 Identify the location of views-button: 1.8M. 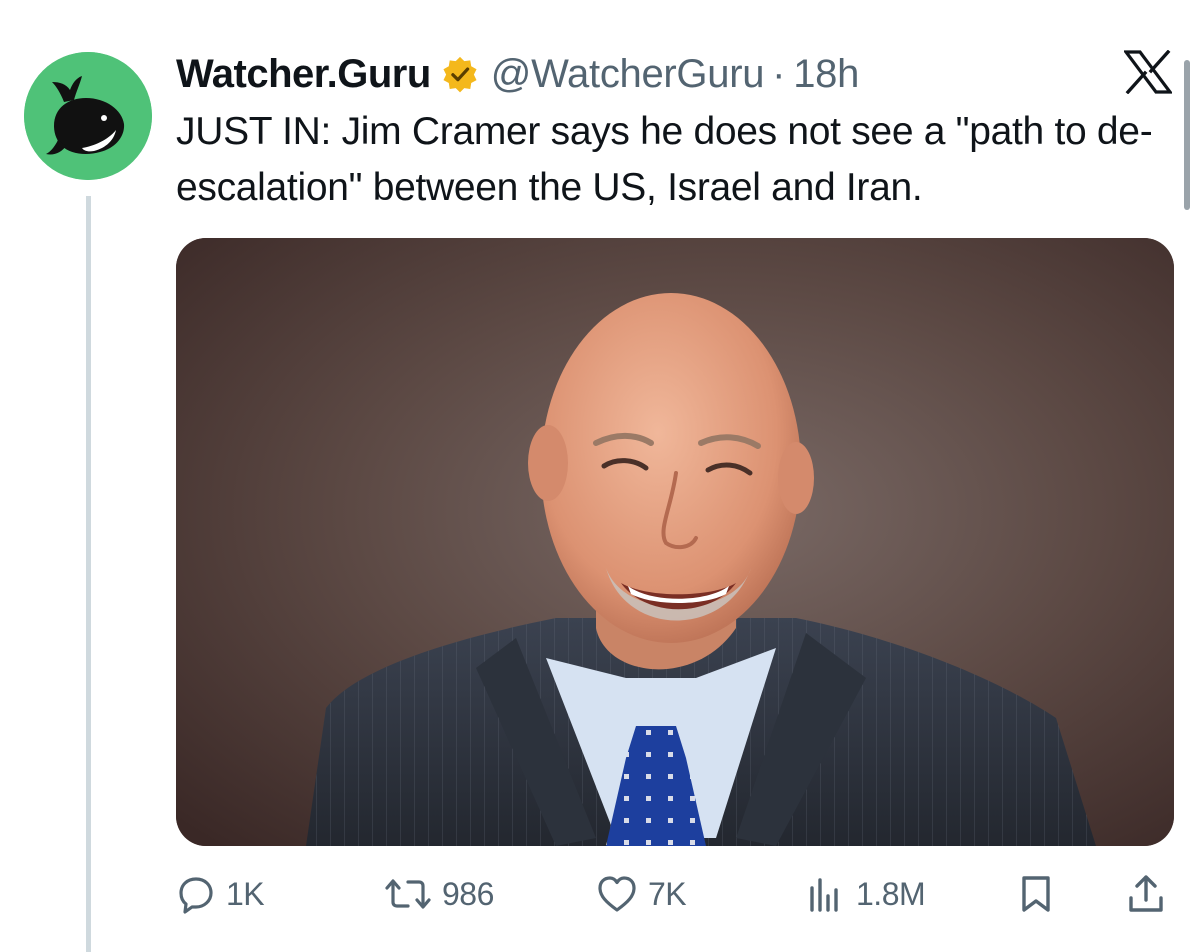
(866, 894).